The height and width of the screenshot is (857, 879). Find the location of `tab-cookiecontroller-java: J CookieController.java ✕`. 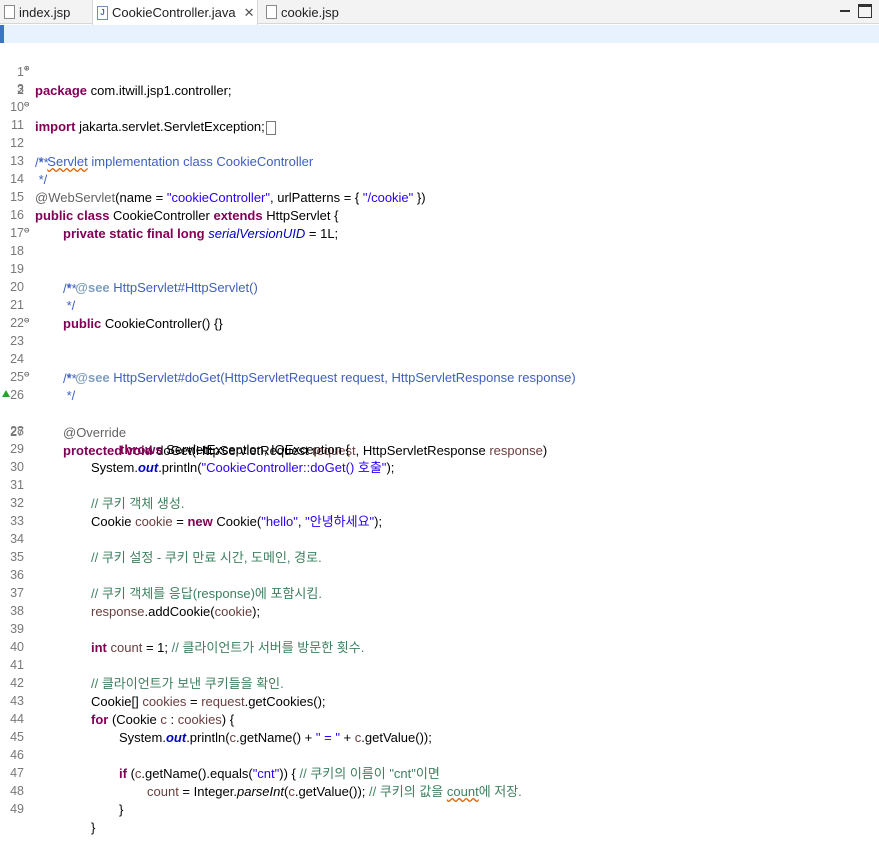

tab-cookiecontroller-java: J CookieController.java ✕ is located at coordinates (175, 12).